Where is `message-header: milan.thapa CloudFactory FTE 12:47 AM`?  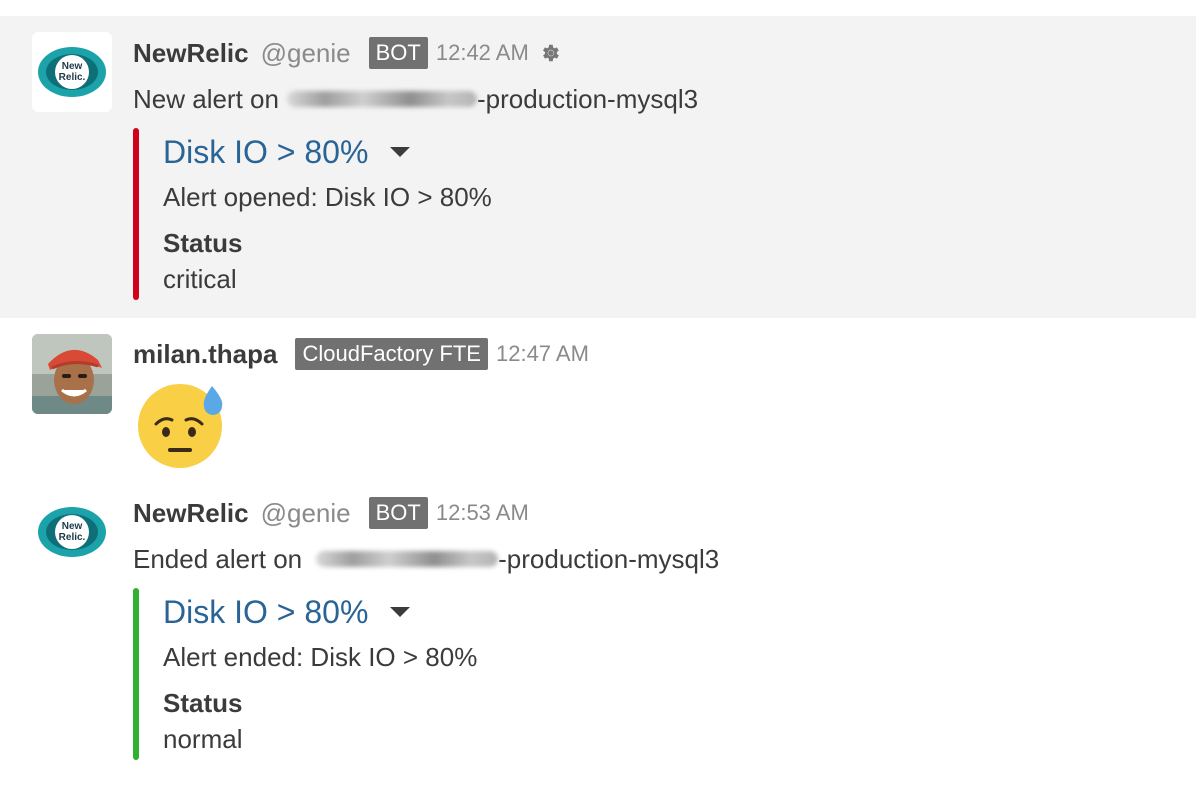 message-header: milan.thapa CloudFactory FTE 12:47 AM is located at coordinates (361, 354).